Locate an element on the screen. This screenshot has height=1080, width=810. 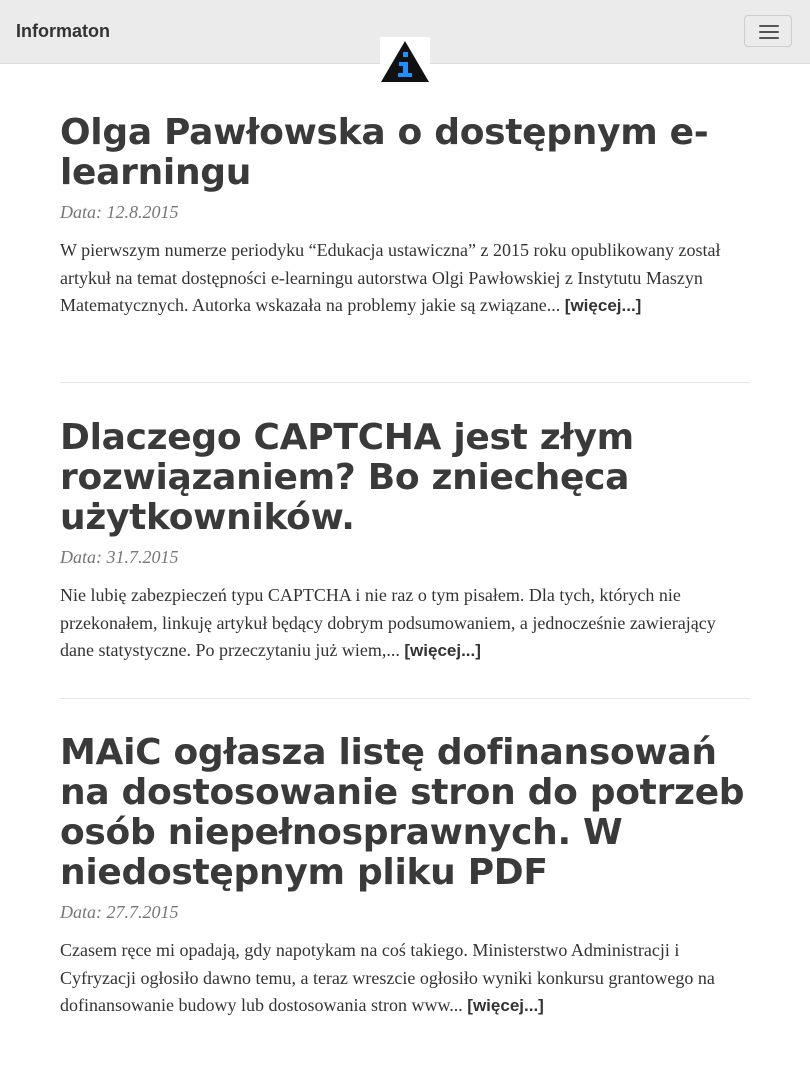
menu-toggle-button is located at coordinates (768, 31).